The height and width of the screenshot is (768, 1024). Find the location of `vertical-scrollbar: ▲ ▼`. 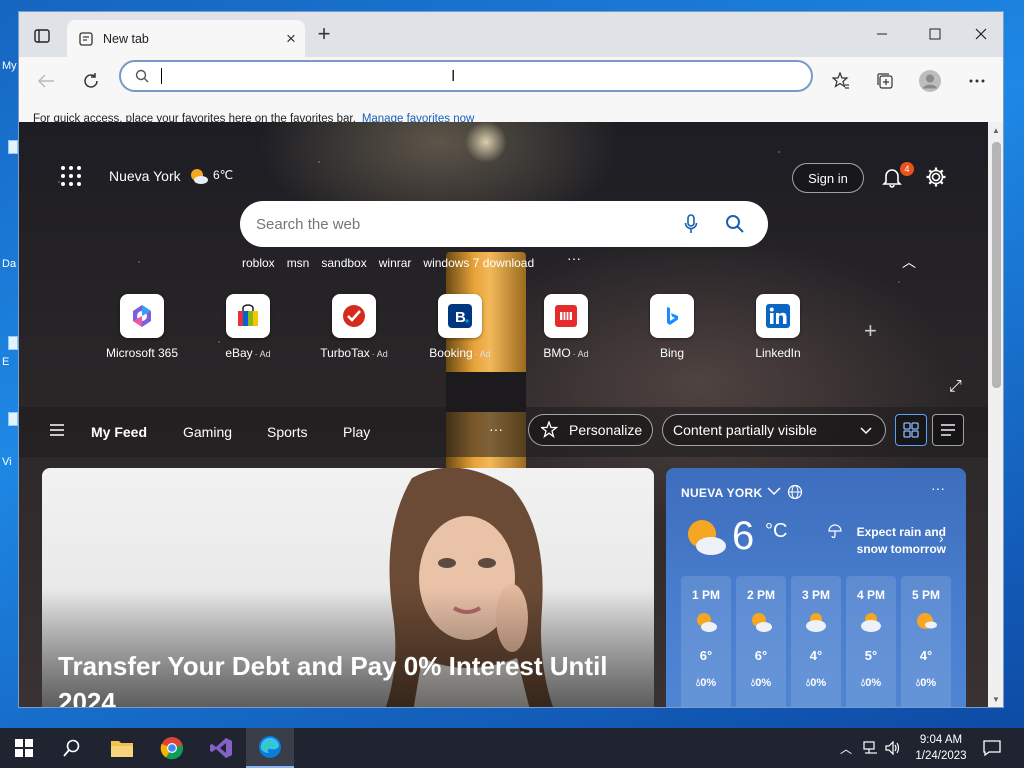

vertical-scrollbar: ▲ ▼ is located at coordinates (995, 414).